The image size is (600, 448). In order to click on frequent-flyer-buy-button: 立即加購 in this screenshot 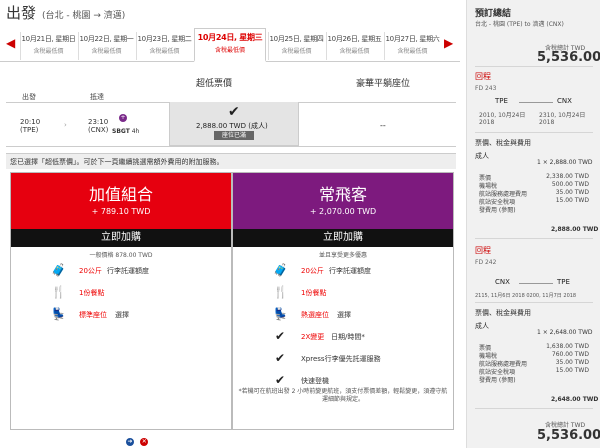, I will do `click(343, 238)`.